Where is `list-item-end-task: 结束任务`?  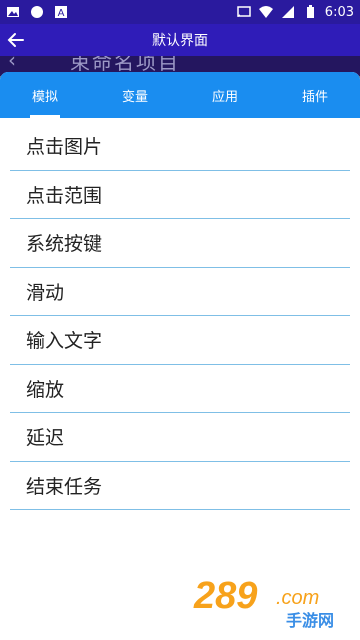
list-item-end-task: 结束任务 is located at coordinates (180, 486).